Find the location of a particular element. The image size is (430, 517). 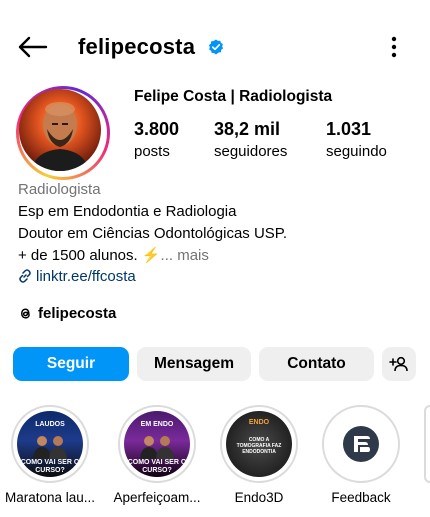

story-highlight: EM ENDO COMO VAI SER O CURSO? is located at coordinates (157, 444).